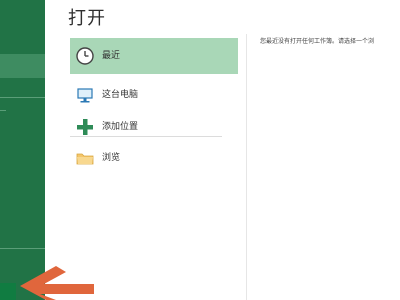 This screenshot has width=400, height=300. What do you see at coordinates (246, 167) in the screenshot?
I see `pane-separator` at bounding box center [246, 167].